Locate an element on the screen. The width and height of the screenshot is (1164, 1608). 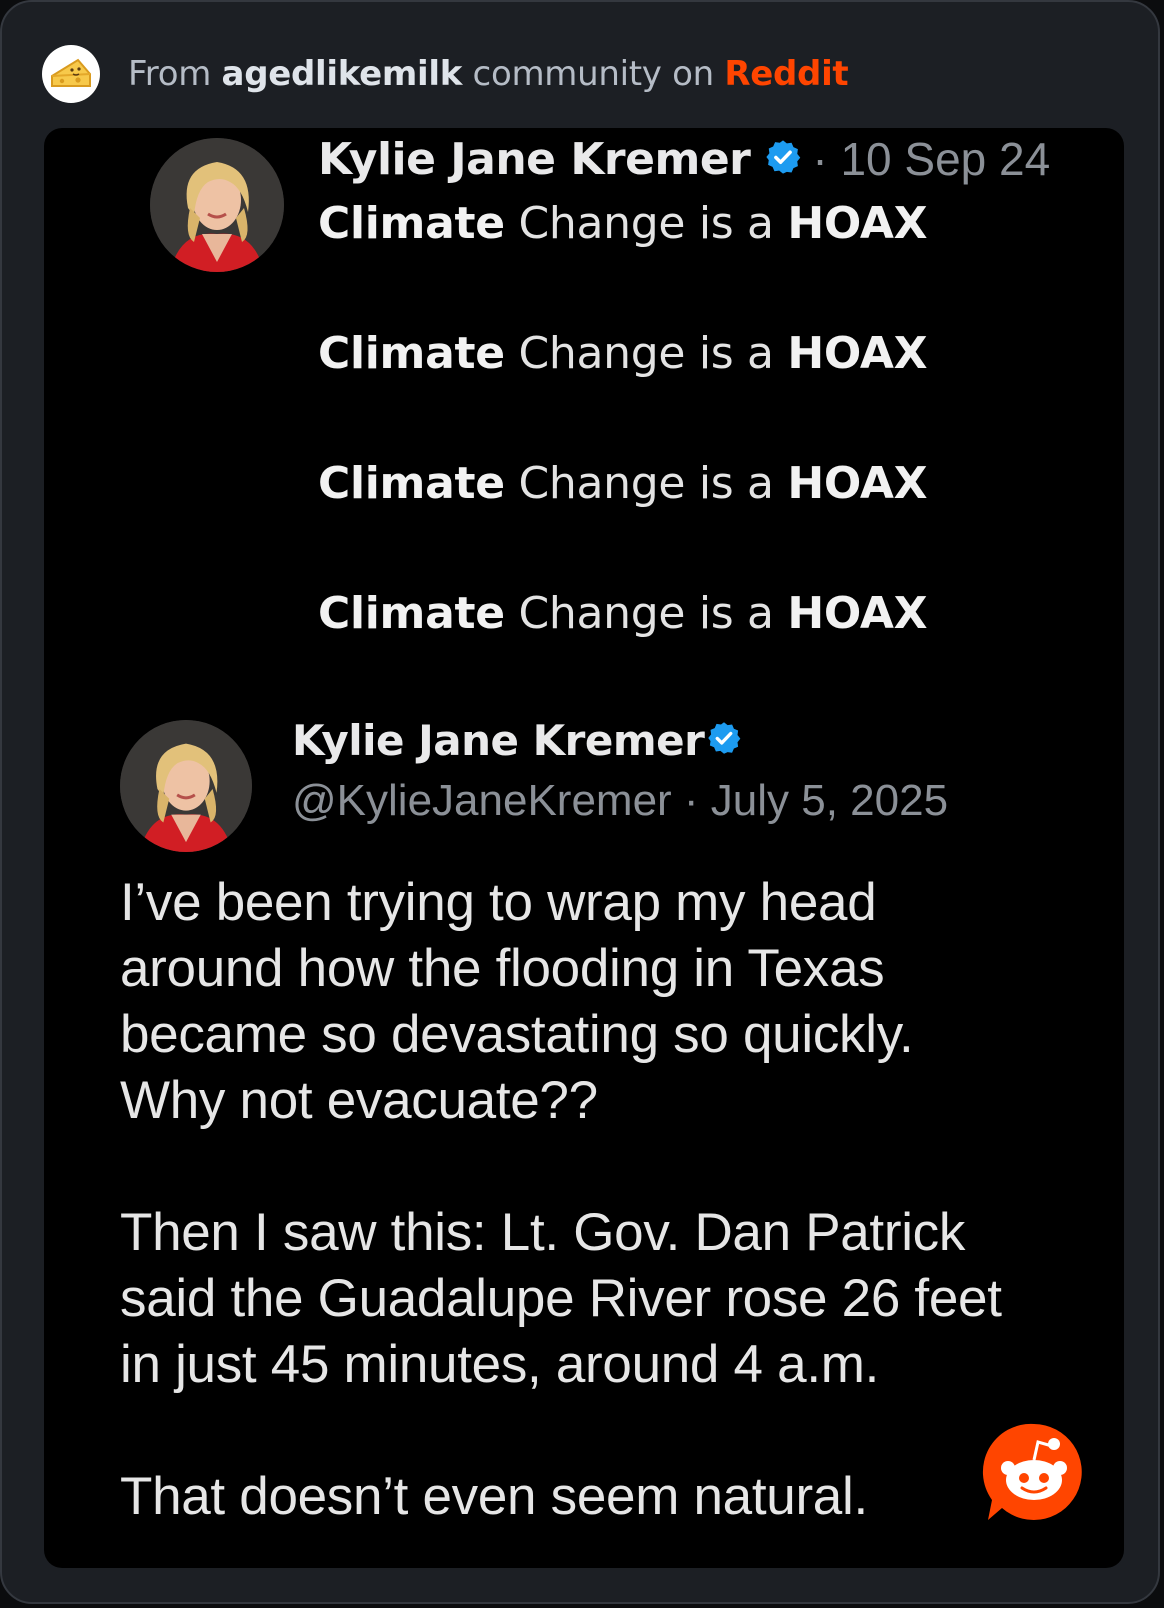
tweet-text-line: Then I saw this: Lt. Gov. Dan Patrick is located at coordinates (543, 1232).